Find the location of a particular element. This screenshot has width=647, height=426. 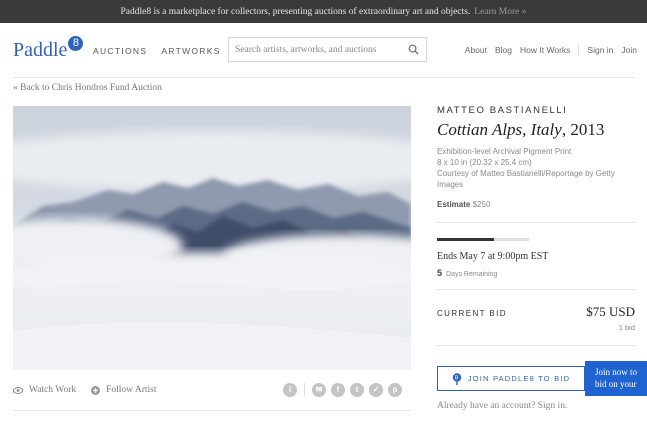

secondary-nav: About Blog How It Works Sign in Join is located at coordinates (551, 50).